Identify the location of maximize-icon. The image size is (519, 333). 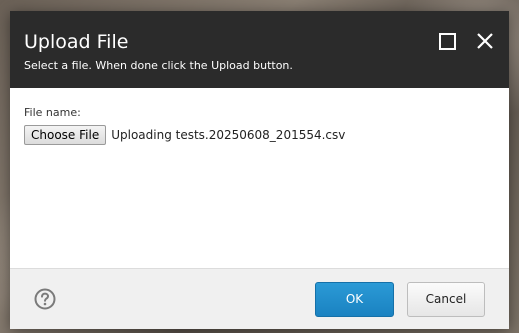
(447, 41).